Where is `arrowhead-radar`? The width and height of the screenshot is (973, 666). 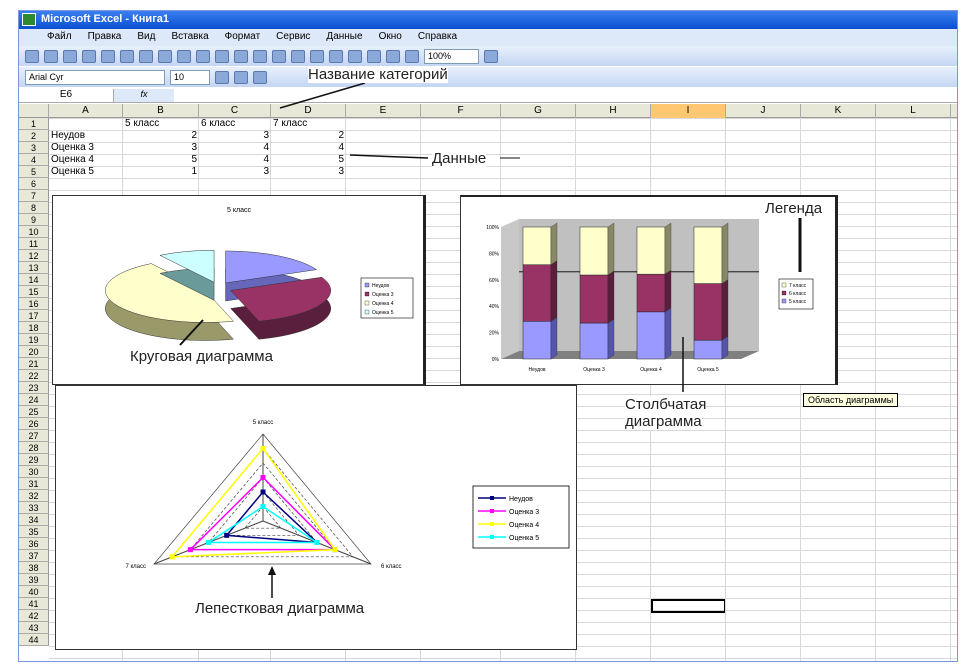
arrowhead-radar is located at coordinates (272, 570).